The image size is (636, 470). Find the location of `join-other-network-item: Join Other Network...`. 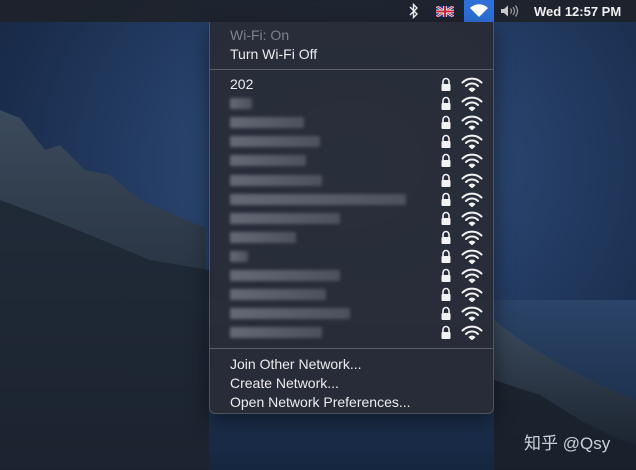

join-other-network-item: Join Other Network... is located at coordinates (296, 364).